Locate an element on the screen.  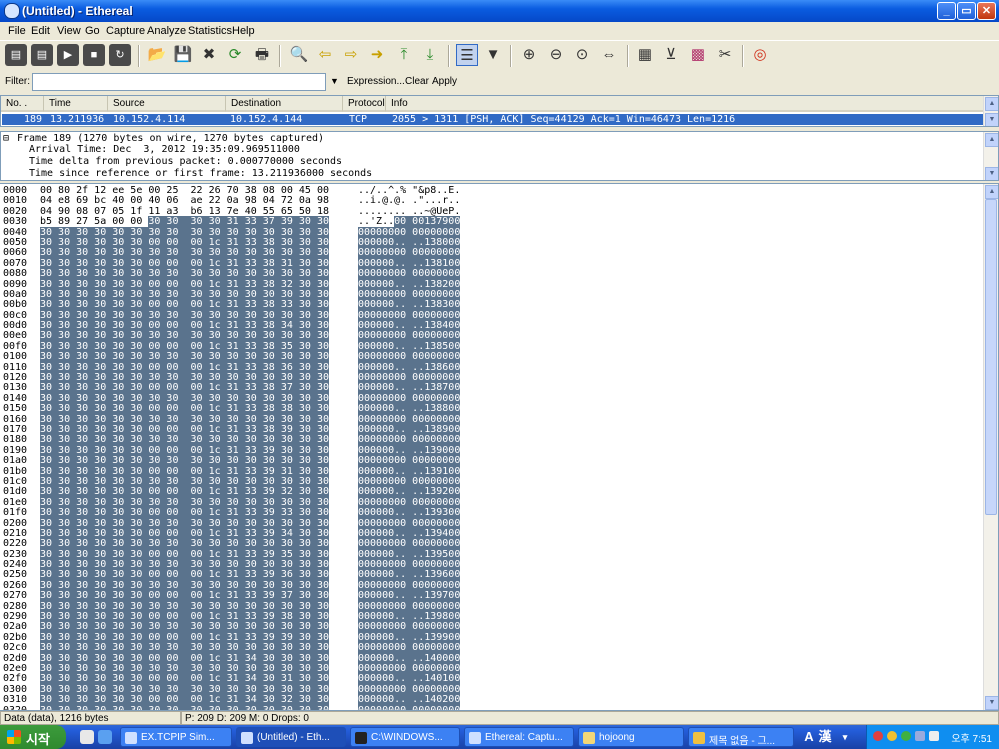
cell-time: 13.211936 is located at coordinates (77, 119).